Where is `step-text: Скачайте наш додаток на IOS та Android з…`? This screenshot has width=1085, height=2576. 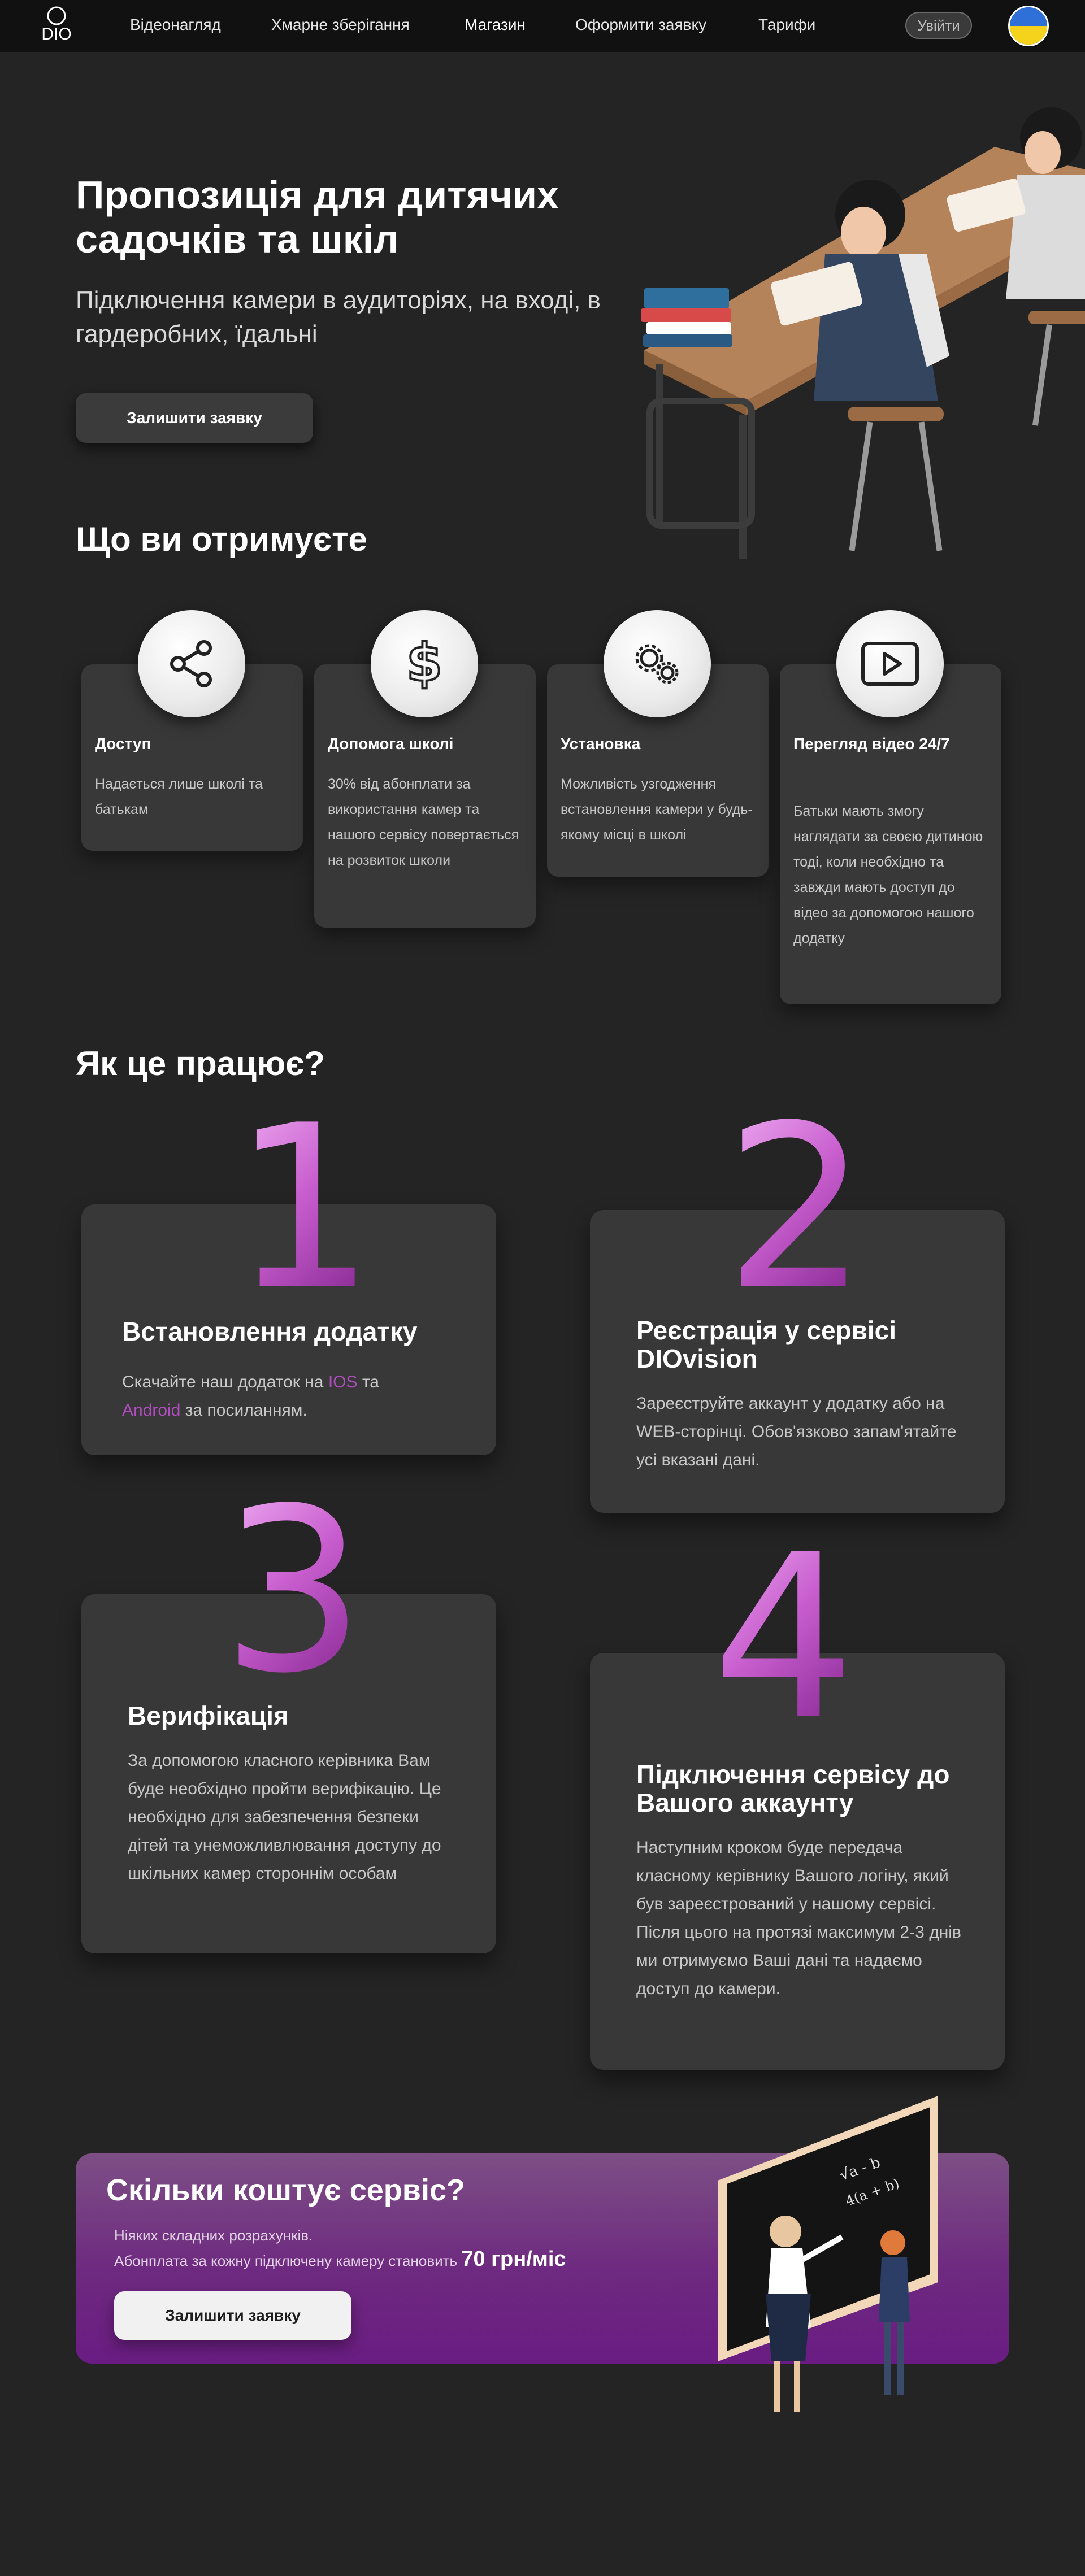
step-text: Скачайте наш додаток на IOS та Android з… is located at coordinates (250, 1396).